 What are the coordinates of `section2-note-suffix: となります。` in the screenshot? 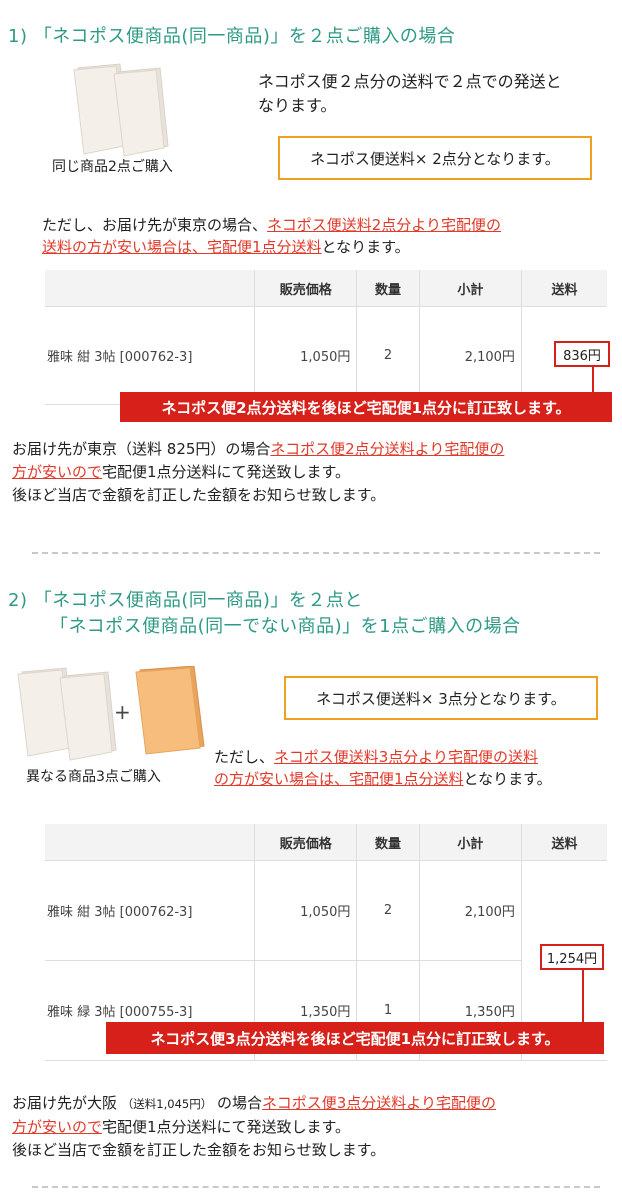 It's located at (507, 779).